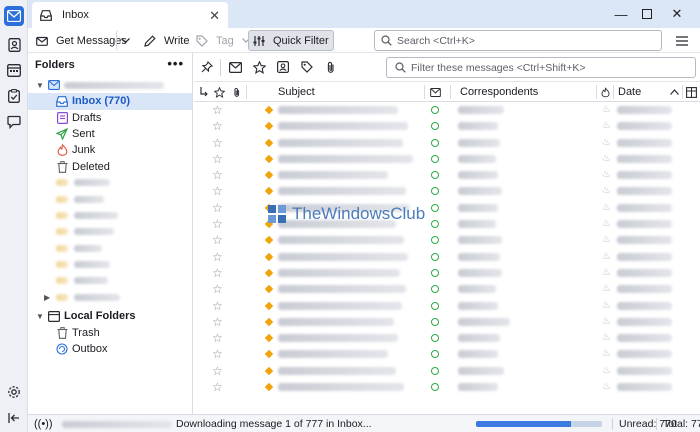 The width and height of the screenshot is (700, 432). Describe the element at coordinates (235, 67) in the screenshot. I see `unread-filter-icon` at that location.